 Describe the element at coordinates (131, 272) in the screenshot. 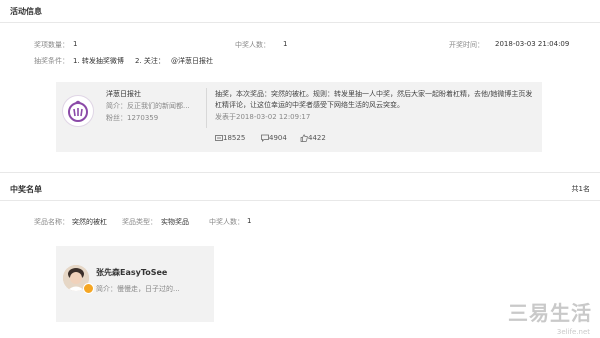

I see `winner-name: 张先森EasyToSee` at that location.